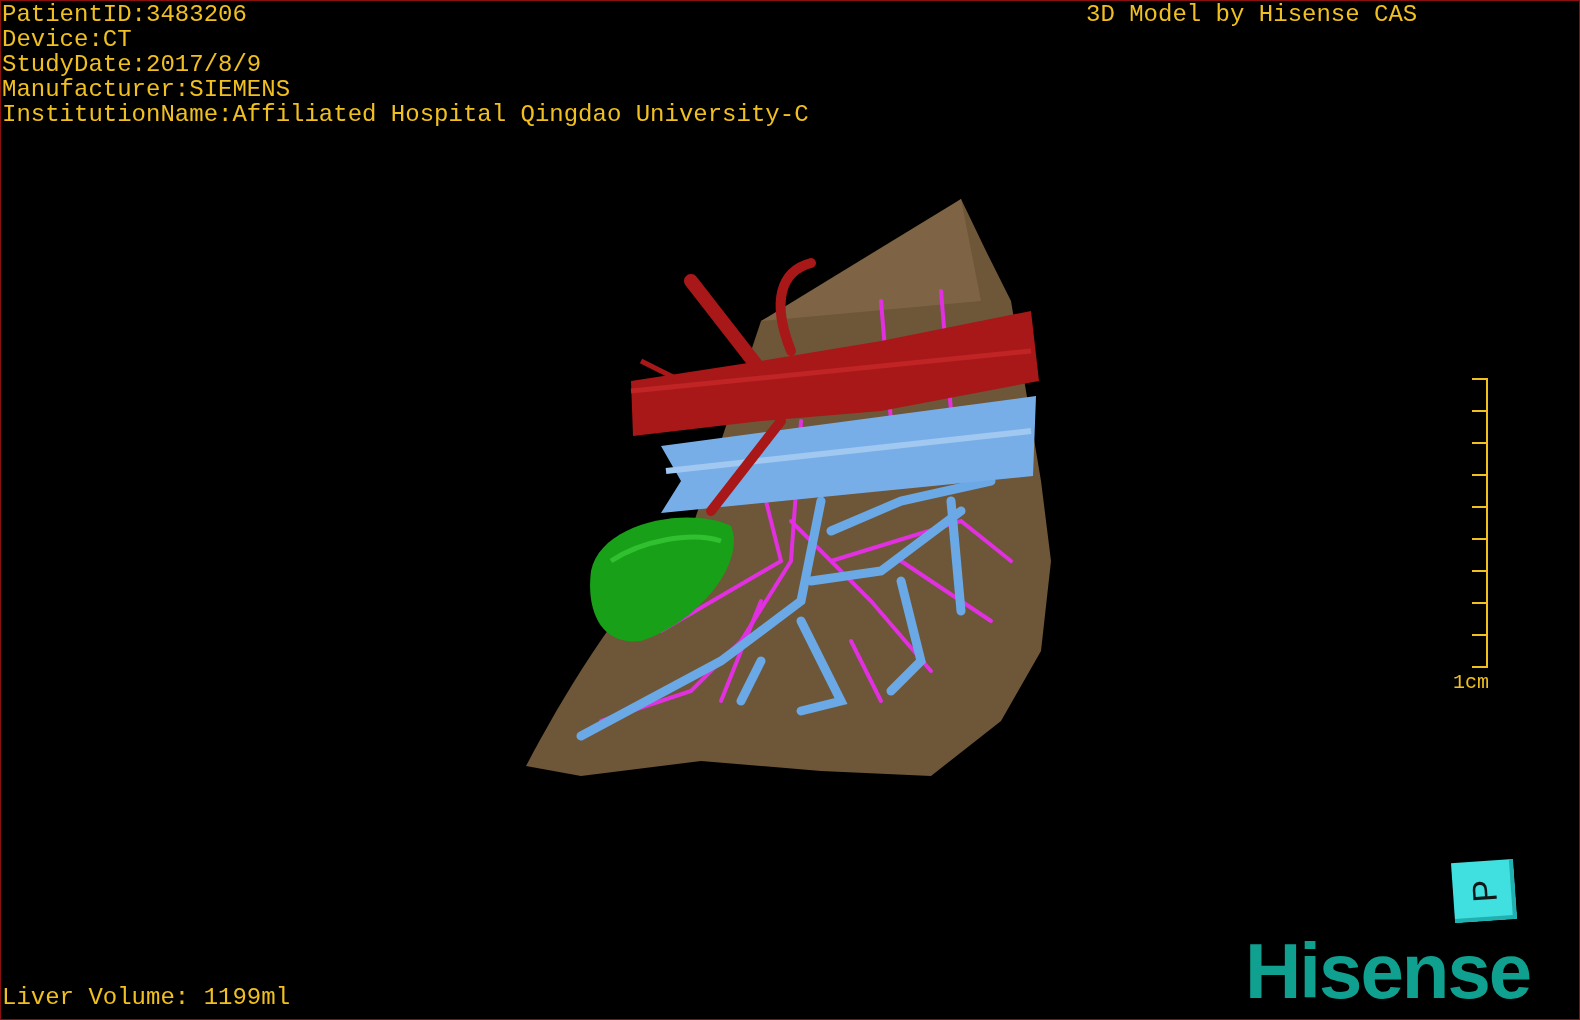 The width and height of the screenshot is (1580, 1020). What do you see at coordinates (1471, 683) in the screenshot?
I see `scale-label: 1cm` at bounding box center [1471, 683].